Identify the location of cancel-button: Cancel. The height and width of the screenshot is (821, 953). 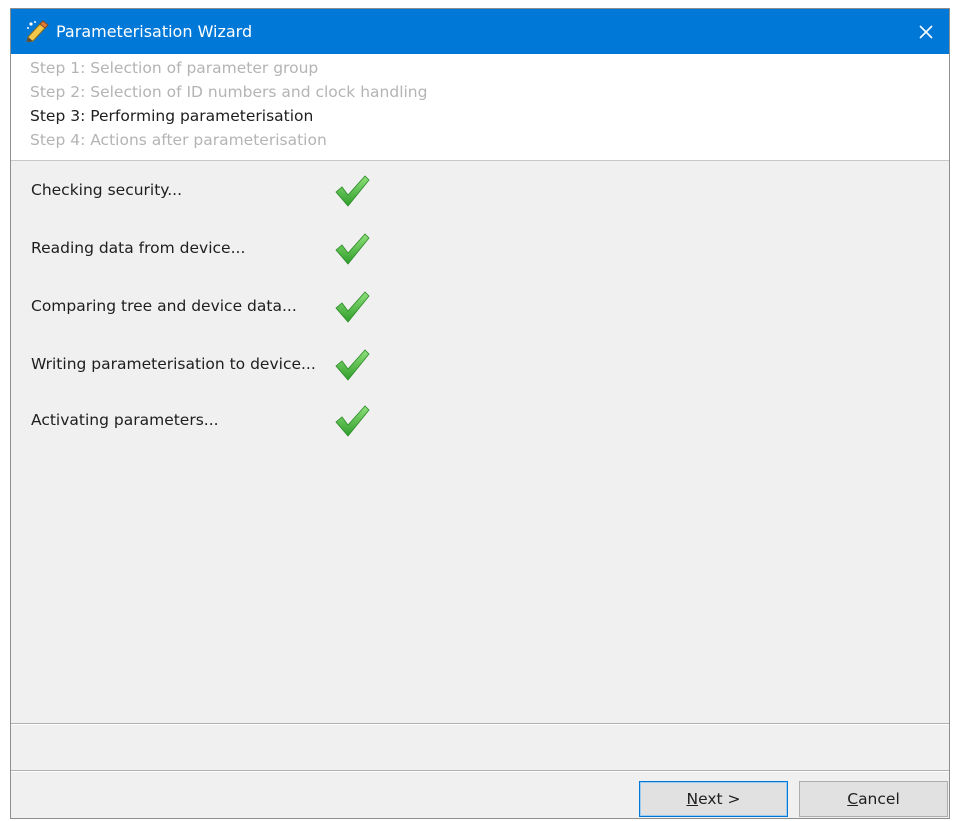
(873, 799).